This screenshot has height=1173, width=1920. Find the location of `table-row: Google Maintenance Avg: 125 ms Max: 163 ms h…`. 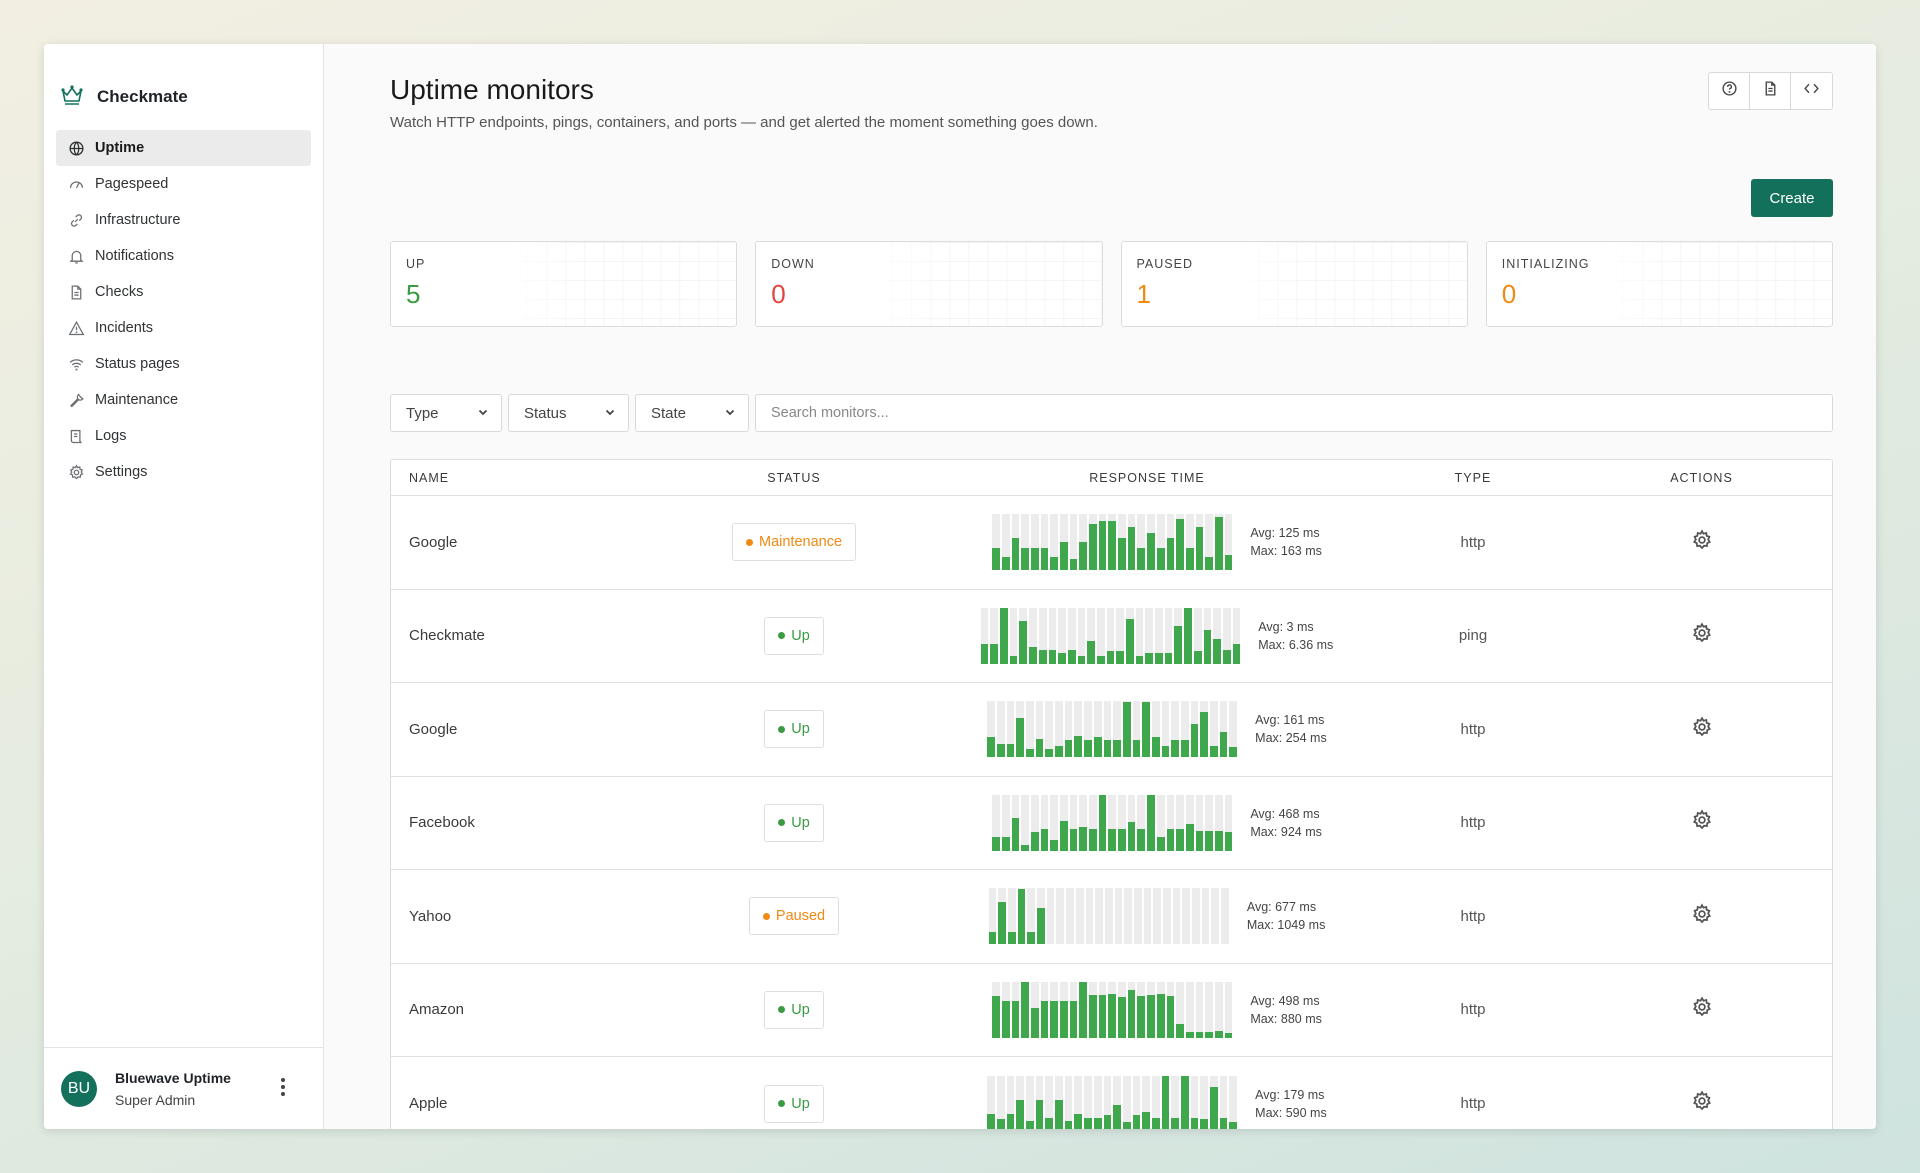

table-row: Google Maintenance Avg: 125 ms Max: 163 ms h… is located at coordinates (1111, 543).